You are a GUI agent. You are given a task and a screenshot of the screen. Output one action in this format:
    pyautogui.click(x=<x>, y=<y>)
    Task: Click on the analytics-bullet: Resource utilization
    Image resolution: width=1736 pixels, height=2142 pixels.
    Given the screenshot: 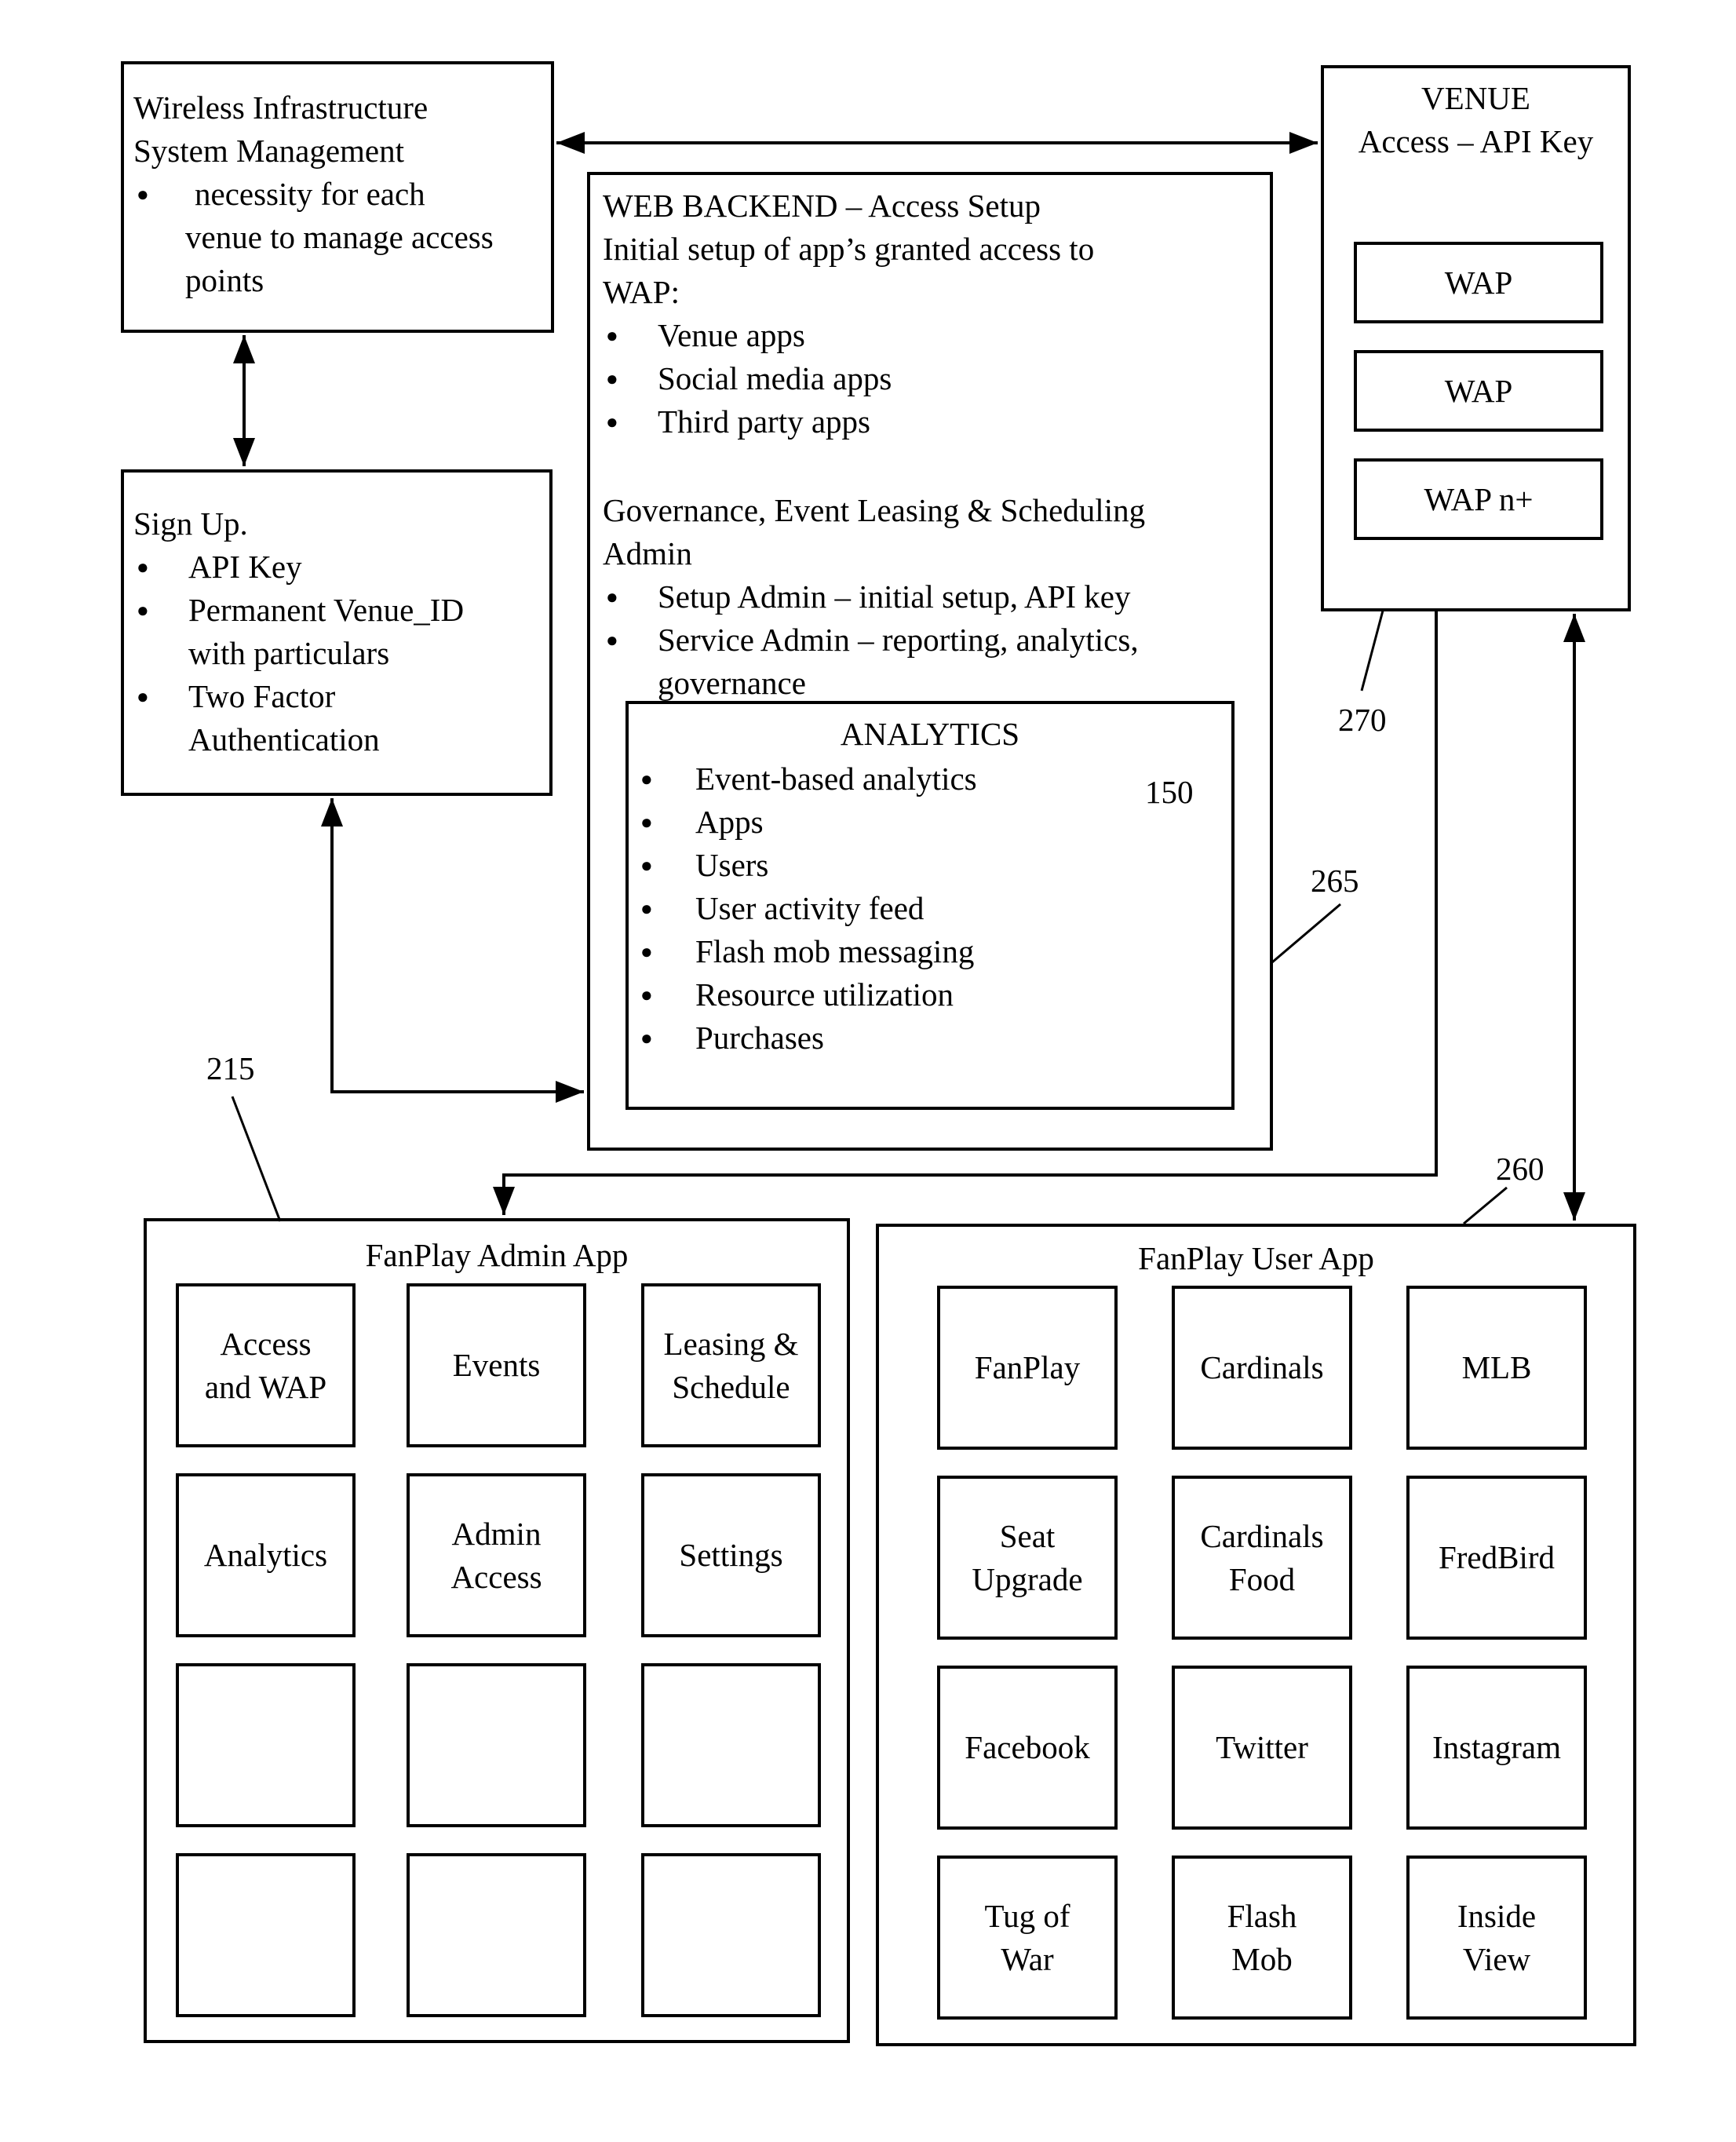 What is the action you would take?
    pyautogui.click(x=807, y=994)
    